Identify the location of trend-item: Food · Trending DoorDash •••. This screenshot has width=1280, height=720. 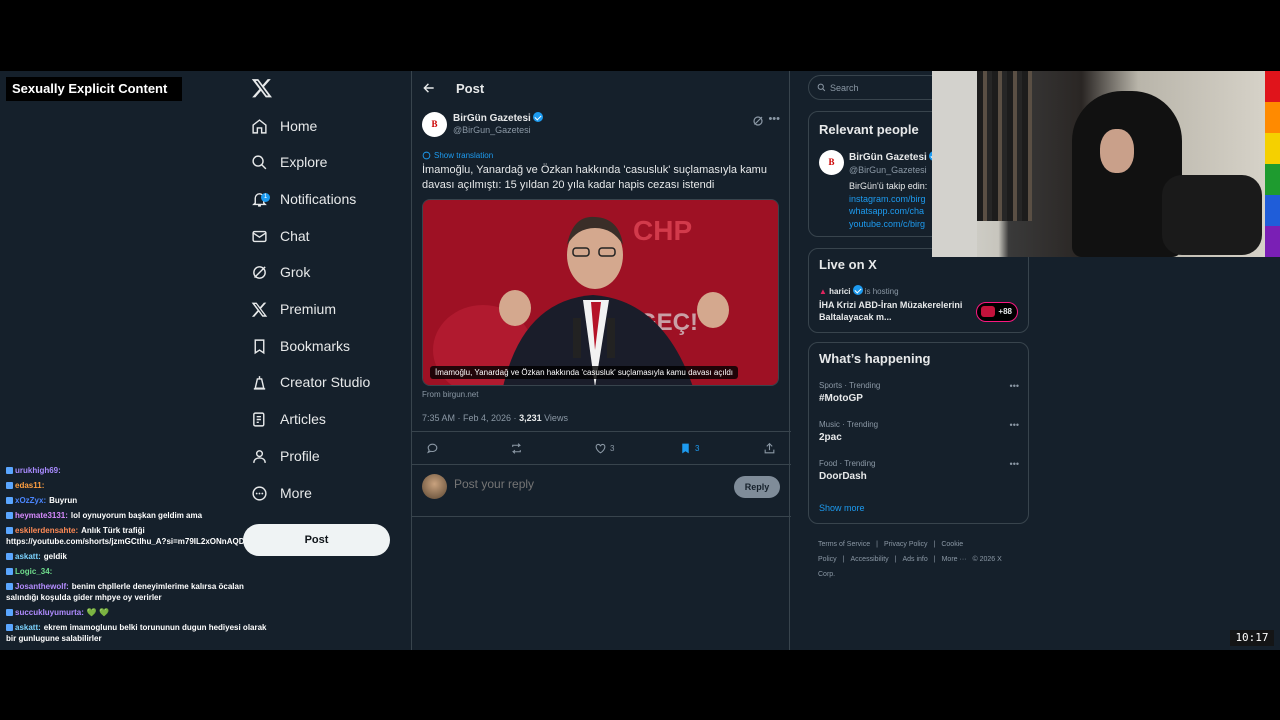
(919, 470).